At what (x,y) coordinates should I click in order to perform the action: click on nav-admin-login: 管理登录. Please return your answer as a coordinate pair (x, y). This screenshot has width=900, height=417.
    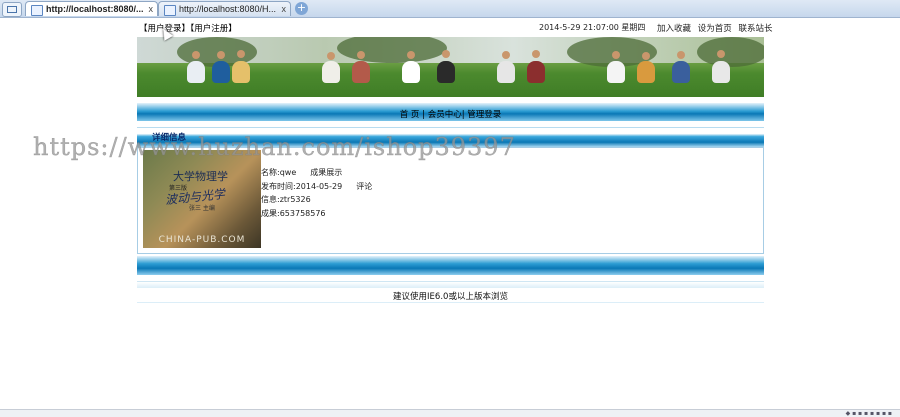
    Looking at the image, I should click on (484, 115).